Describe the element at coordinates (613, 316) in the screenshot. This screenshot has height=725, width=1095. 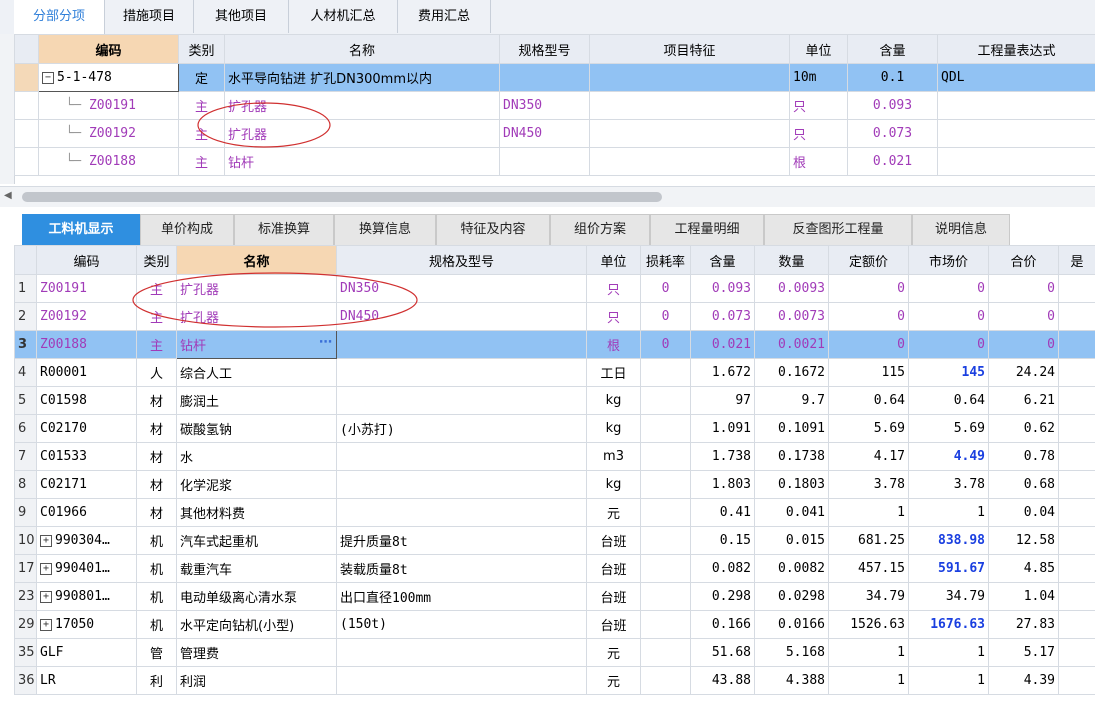
I see `unit-cell: 只` at that location.